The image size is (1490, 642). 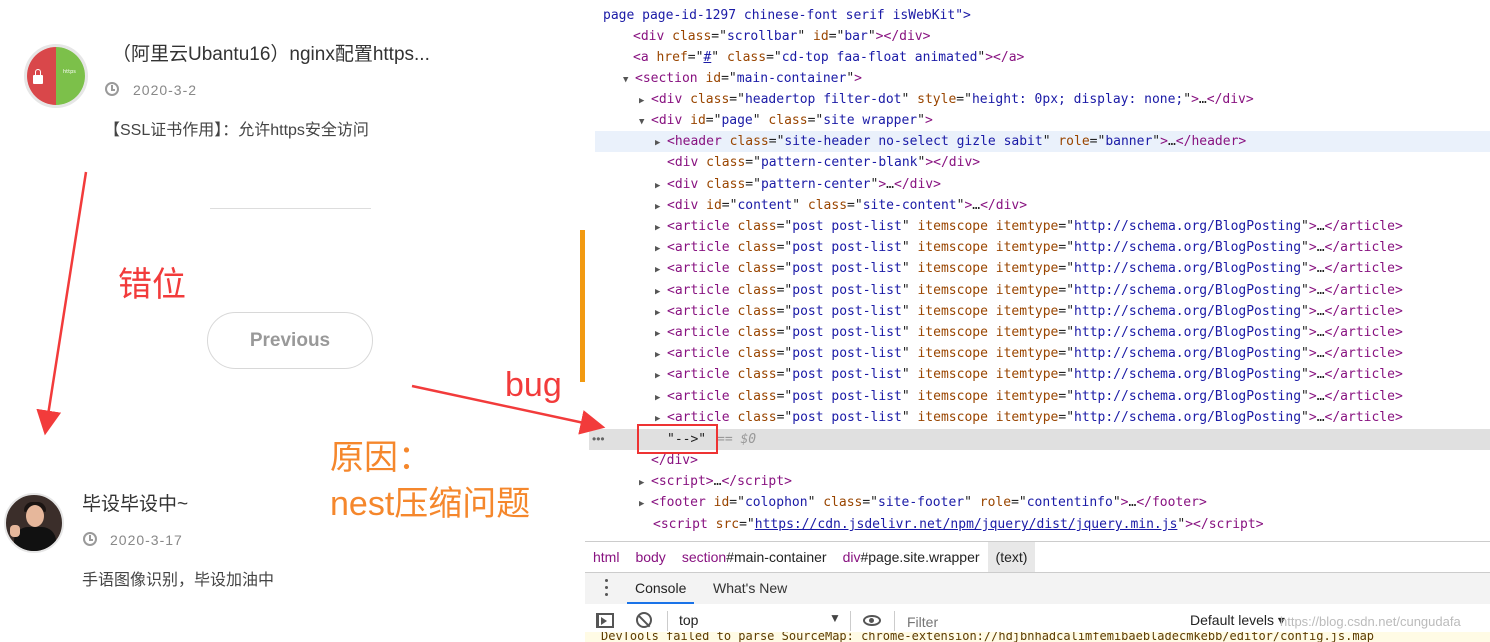 What do you see at coordinates (1237, 620) in the screenshot?
I see `log-levels-dropdown: Default levels ▾` at bounding box center [1237, 620].